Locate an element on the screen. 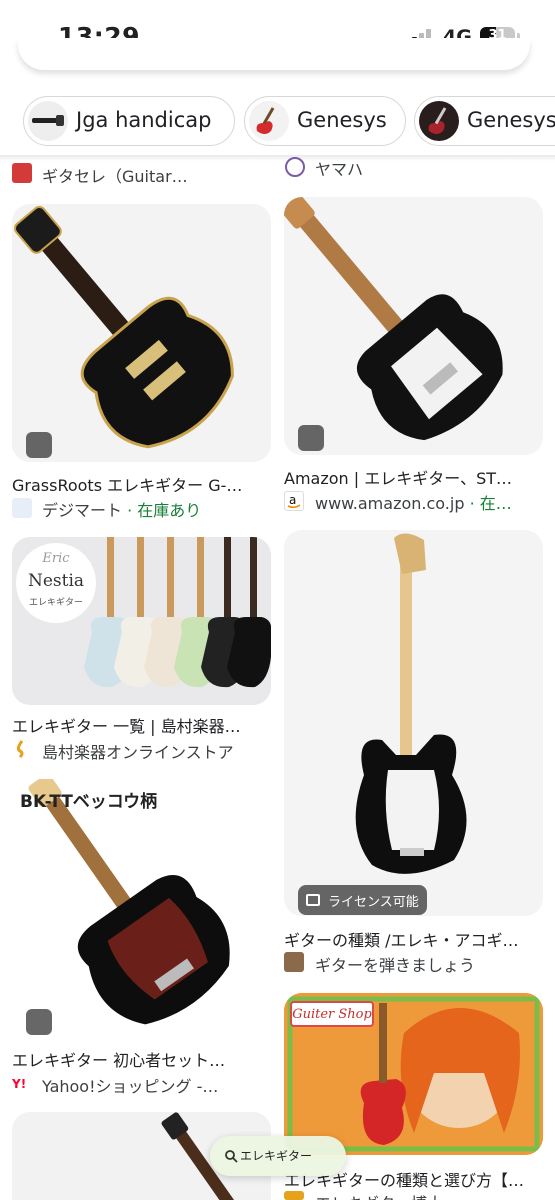 This screenshot has height=1200, width=555. result-source: デジマート · 在庫あり is located at coordinates (157, 509).